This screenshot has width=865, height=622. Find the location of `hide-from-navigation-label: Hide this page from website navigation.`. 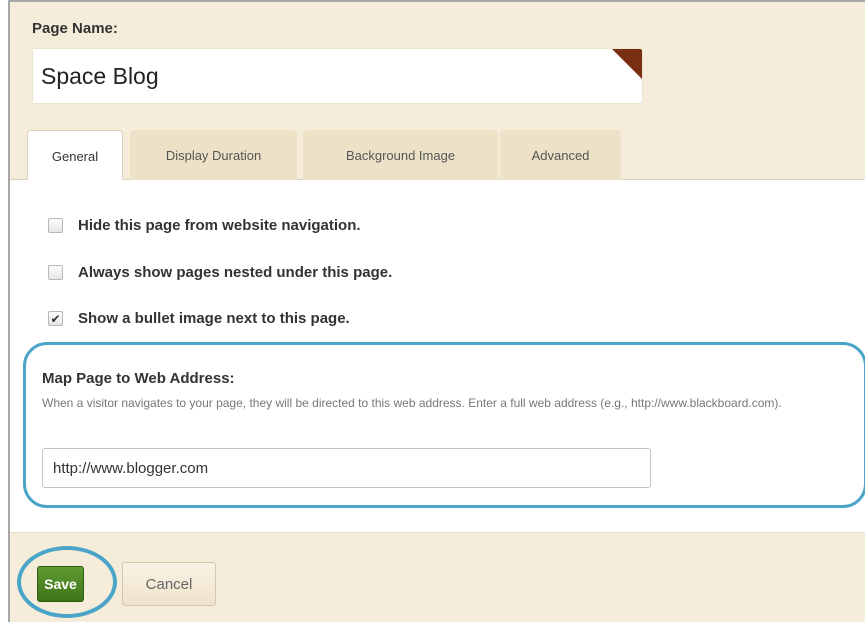

hide-from-navigation-label: Hide this page from website navigation. is located at coordinates (219, 225).